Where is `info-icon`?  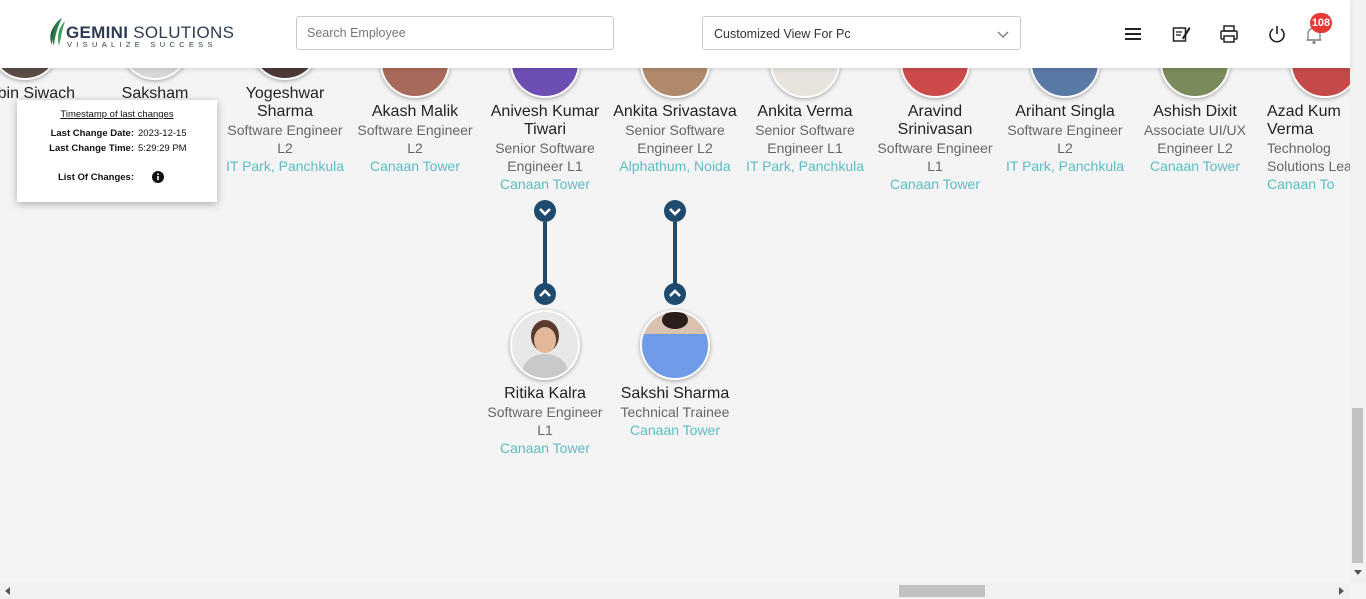 info-icon is located at coordinates (158, 177).